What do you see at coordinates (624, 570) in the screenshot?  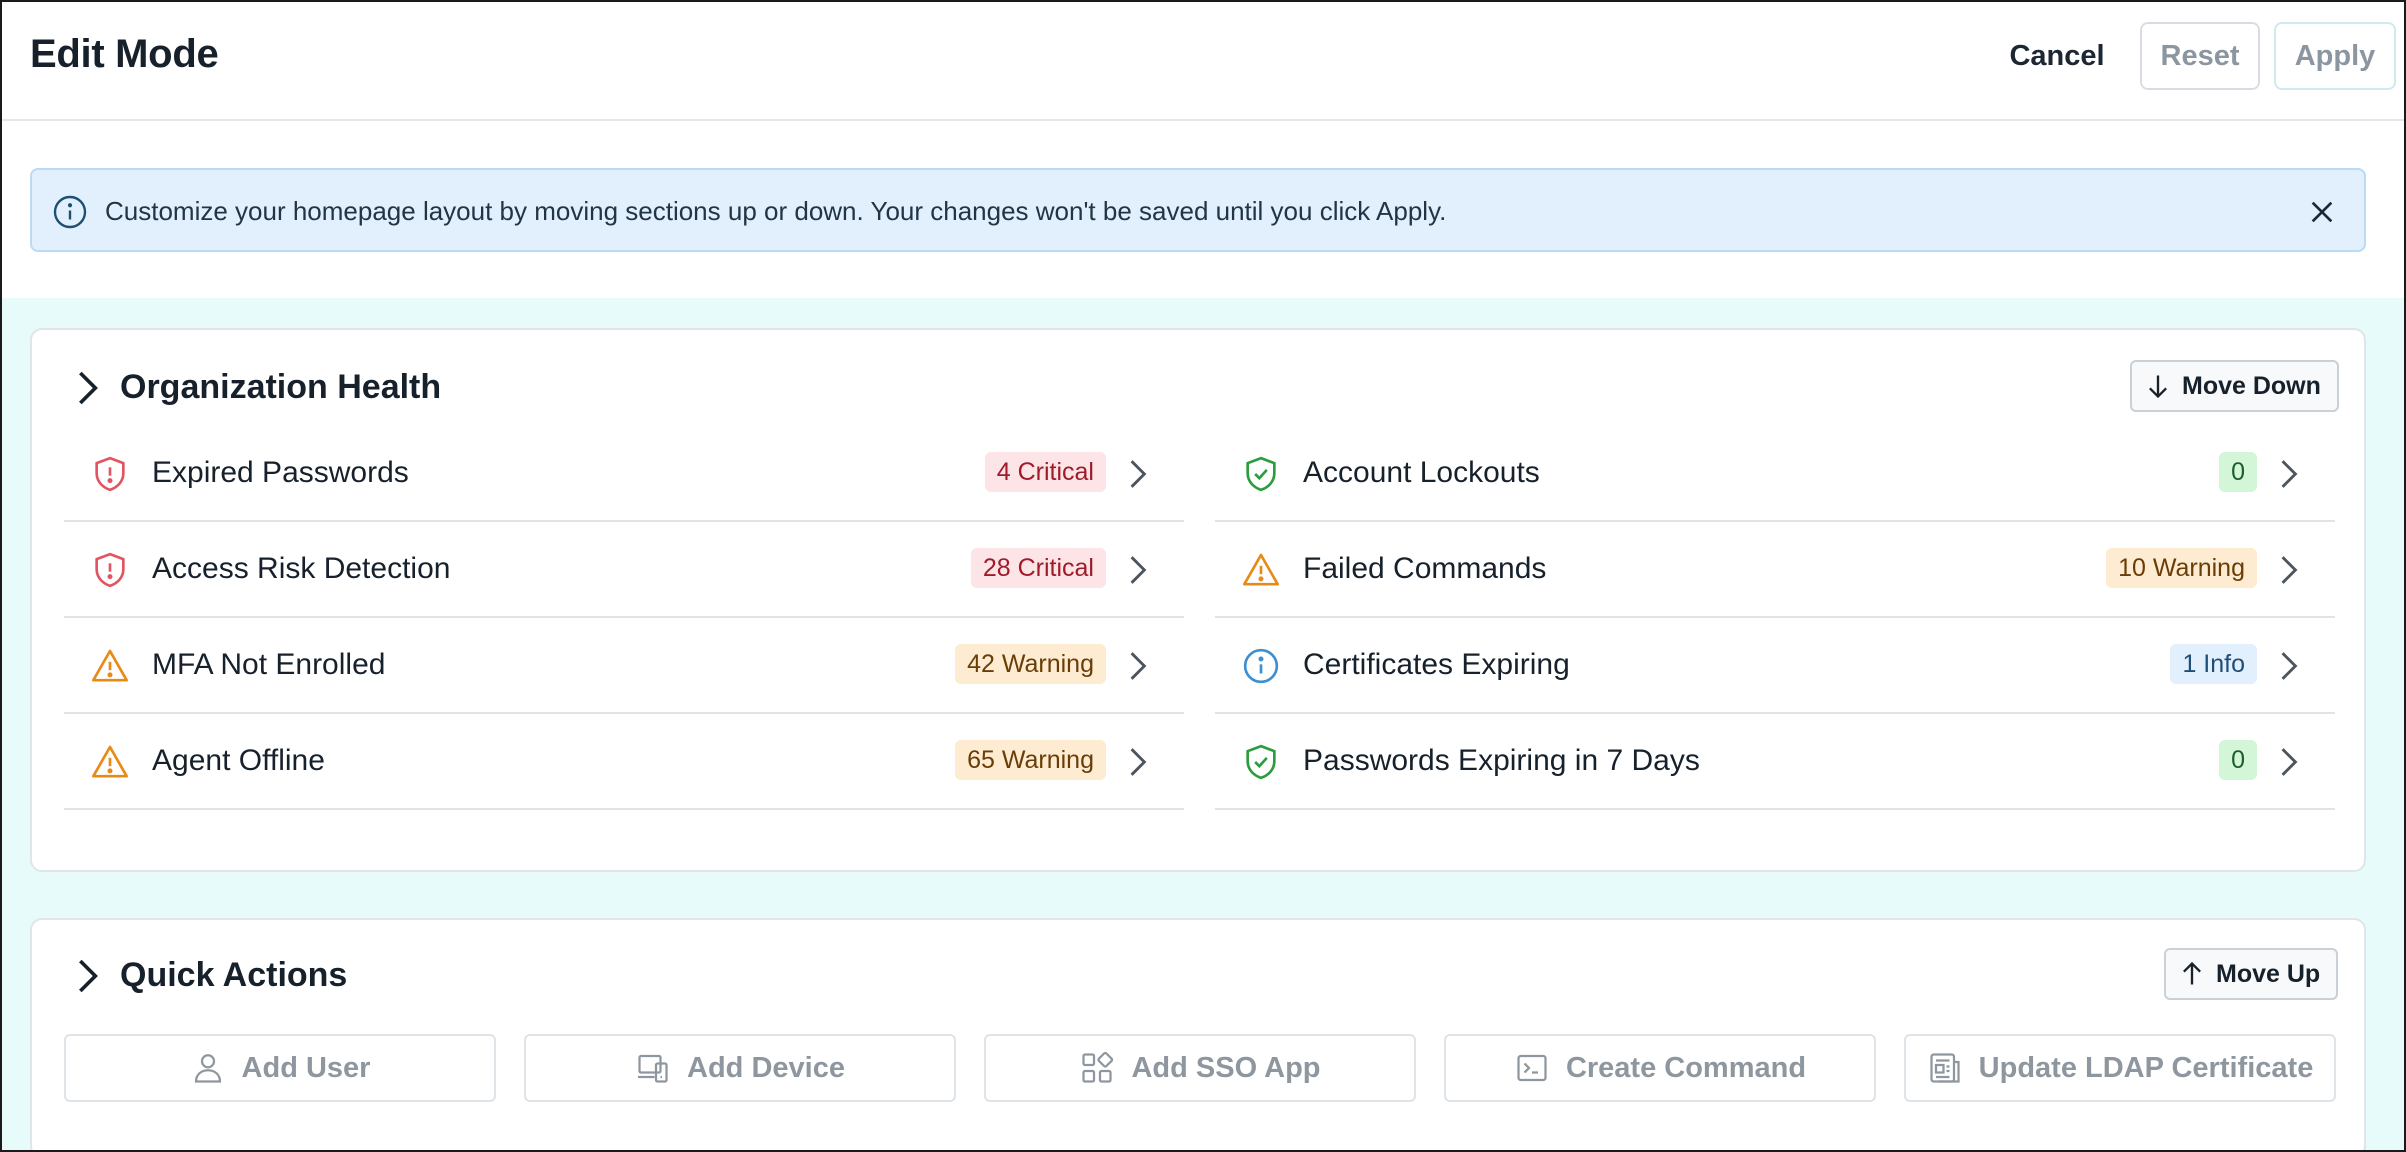 I see `health-row: Access Risk Detection 28 Critical` at bounding box center [624, 570].